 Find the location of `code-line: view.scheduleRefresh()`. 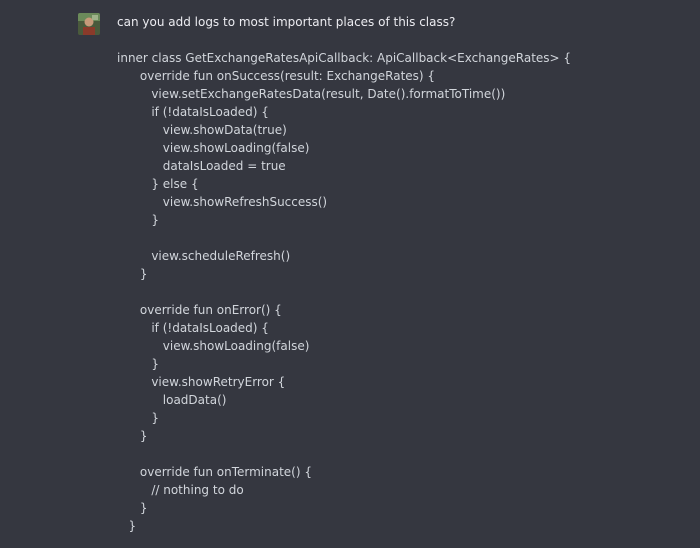

code-line: view.scheduleRefresh() is located at coordinates (204, 256).